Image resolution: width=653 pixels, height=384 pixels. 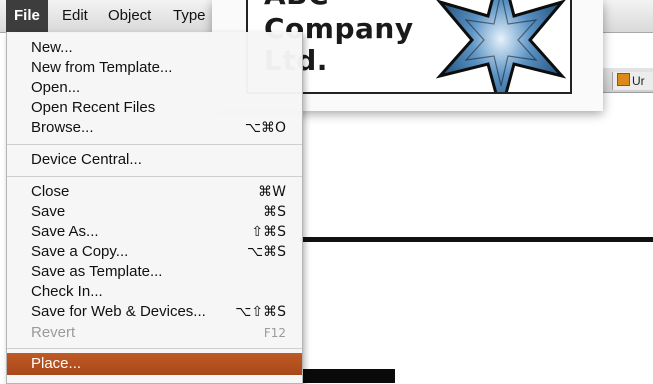 I want to click on menu-item-save-as: Save As... ⇧⌘S, so click(x=154, y=232).